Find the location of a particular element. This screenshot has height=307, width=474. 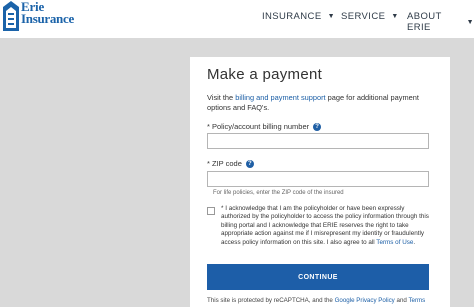

policy-number-label: * Policy/account billing number ? is located at coordinates (264, 126).